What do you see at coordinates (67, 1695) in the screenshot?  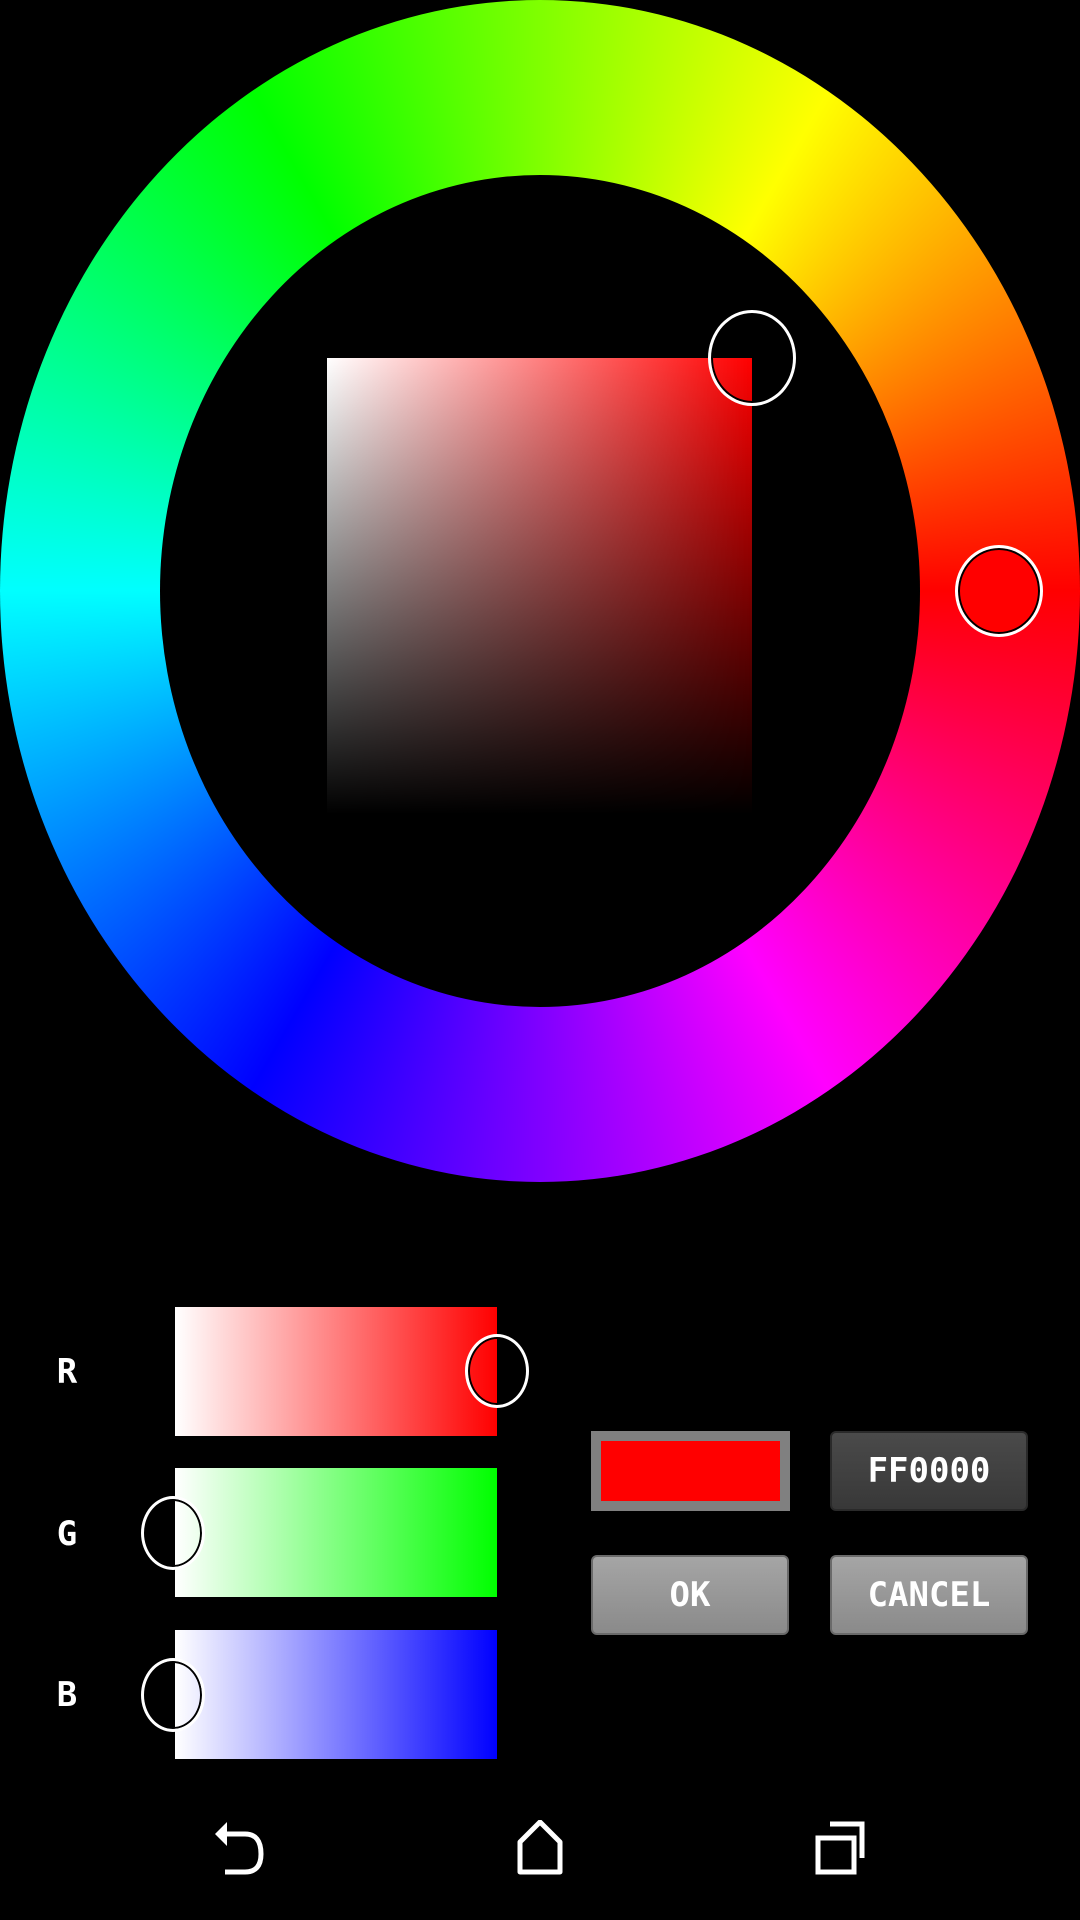 I see `blue-label: B` at bounding box center [67, 1695].